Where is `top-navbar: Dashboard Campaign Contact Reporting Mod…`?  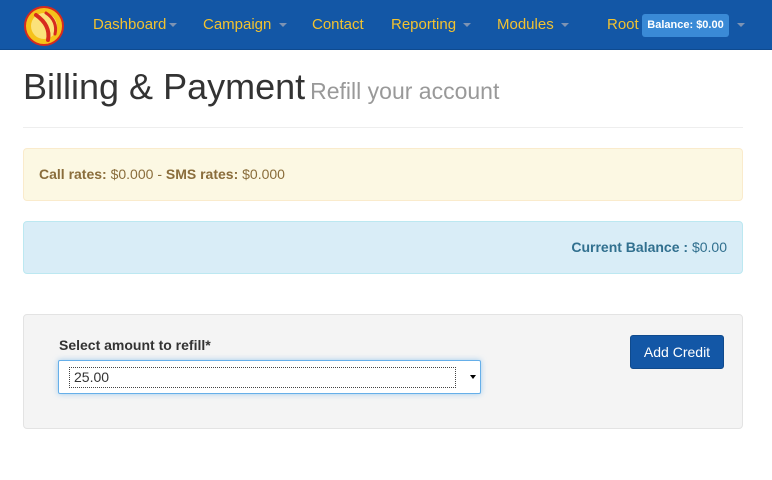 top-navbar: Dashboard Campaign Contact Reporting Mod… is located at coordinates (386, 25).